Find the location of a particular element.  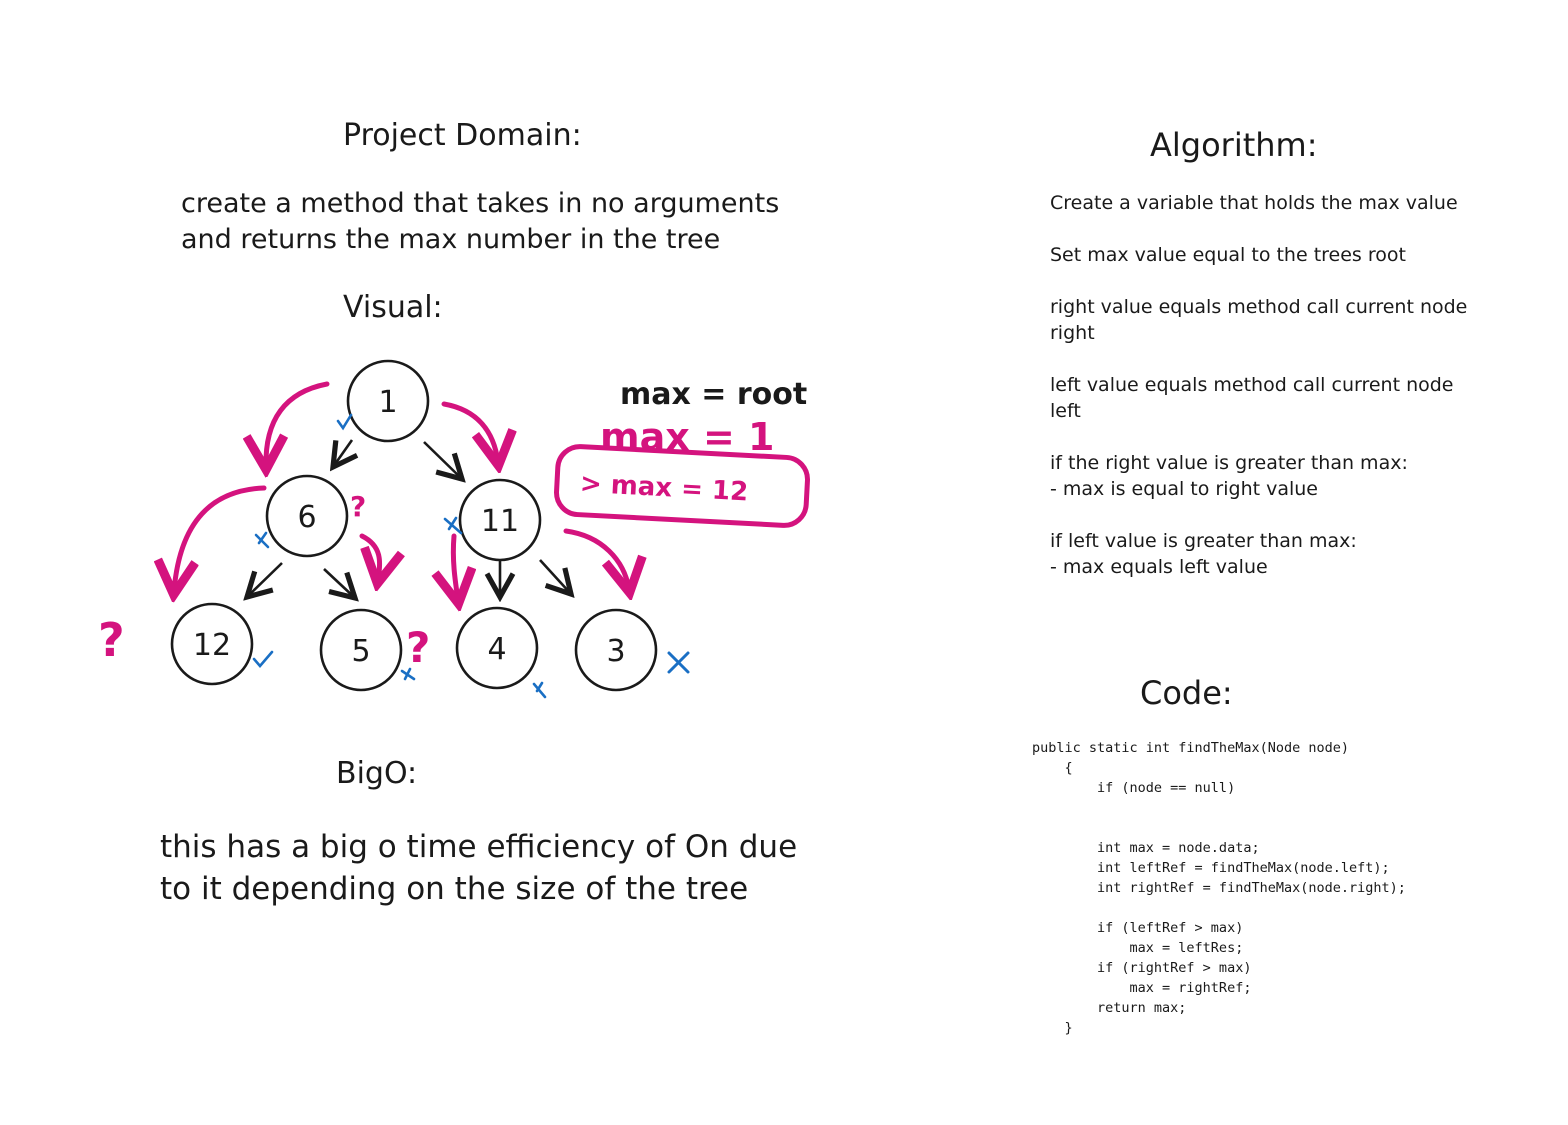

tree-node-leaf: 5 is located at coordinates (361, 650).